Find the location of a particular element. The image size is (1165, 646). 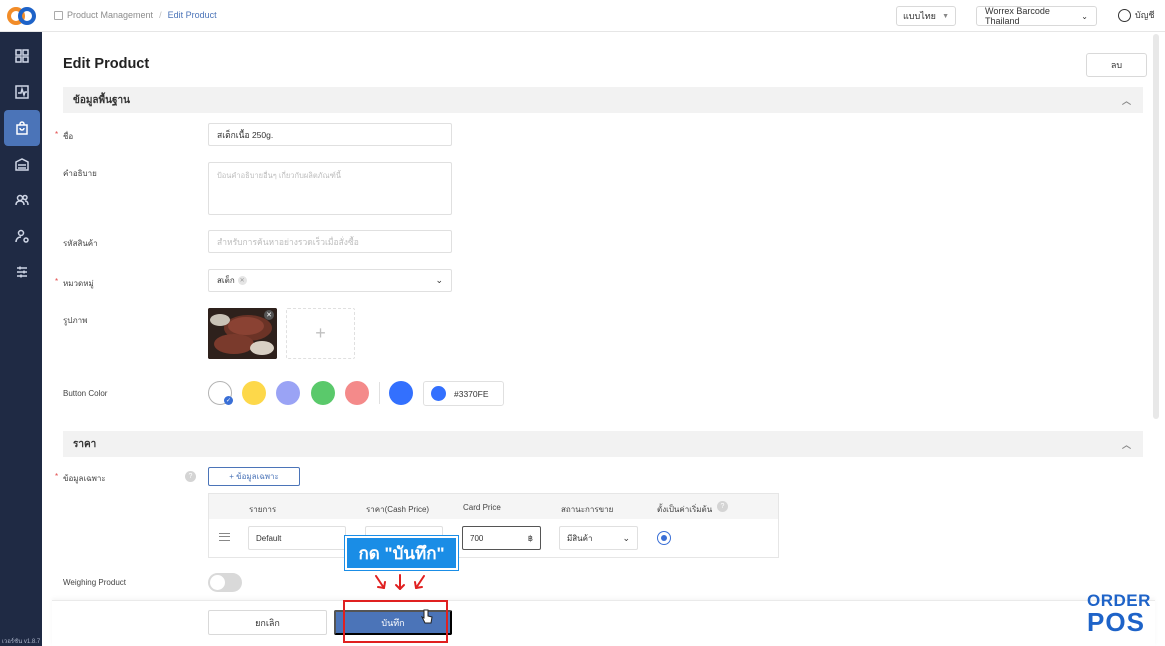

user-icon is located at coordinates (1124, 15).